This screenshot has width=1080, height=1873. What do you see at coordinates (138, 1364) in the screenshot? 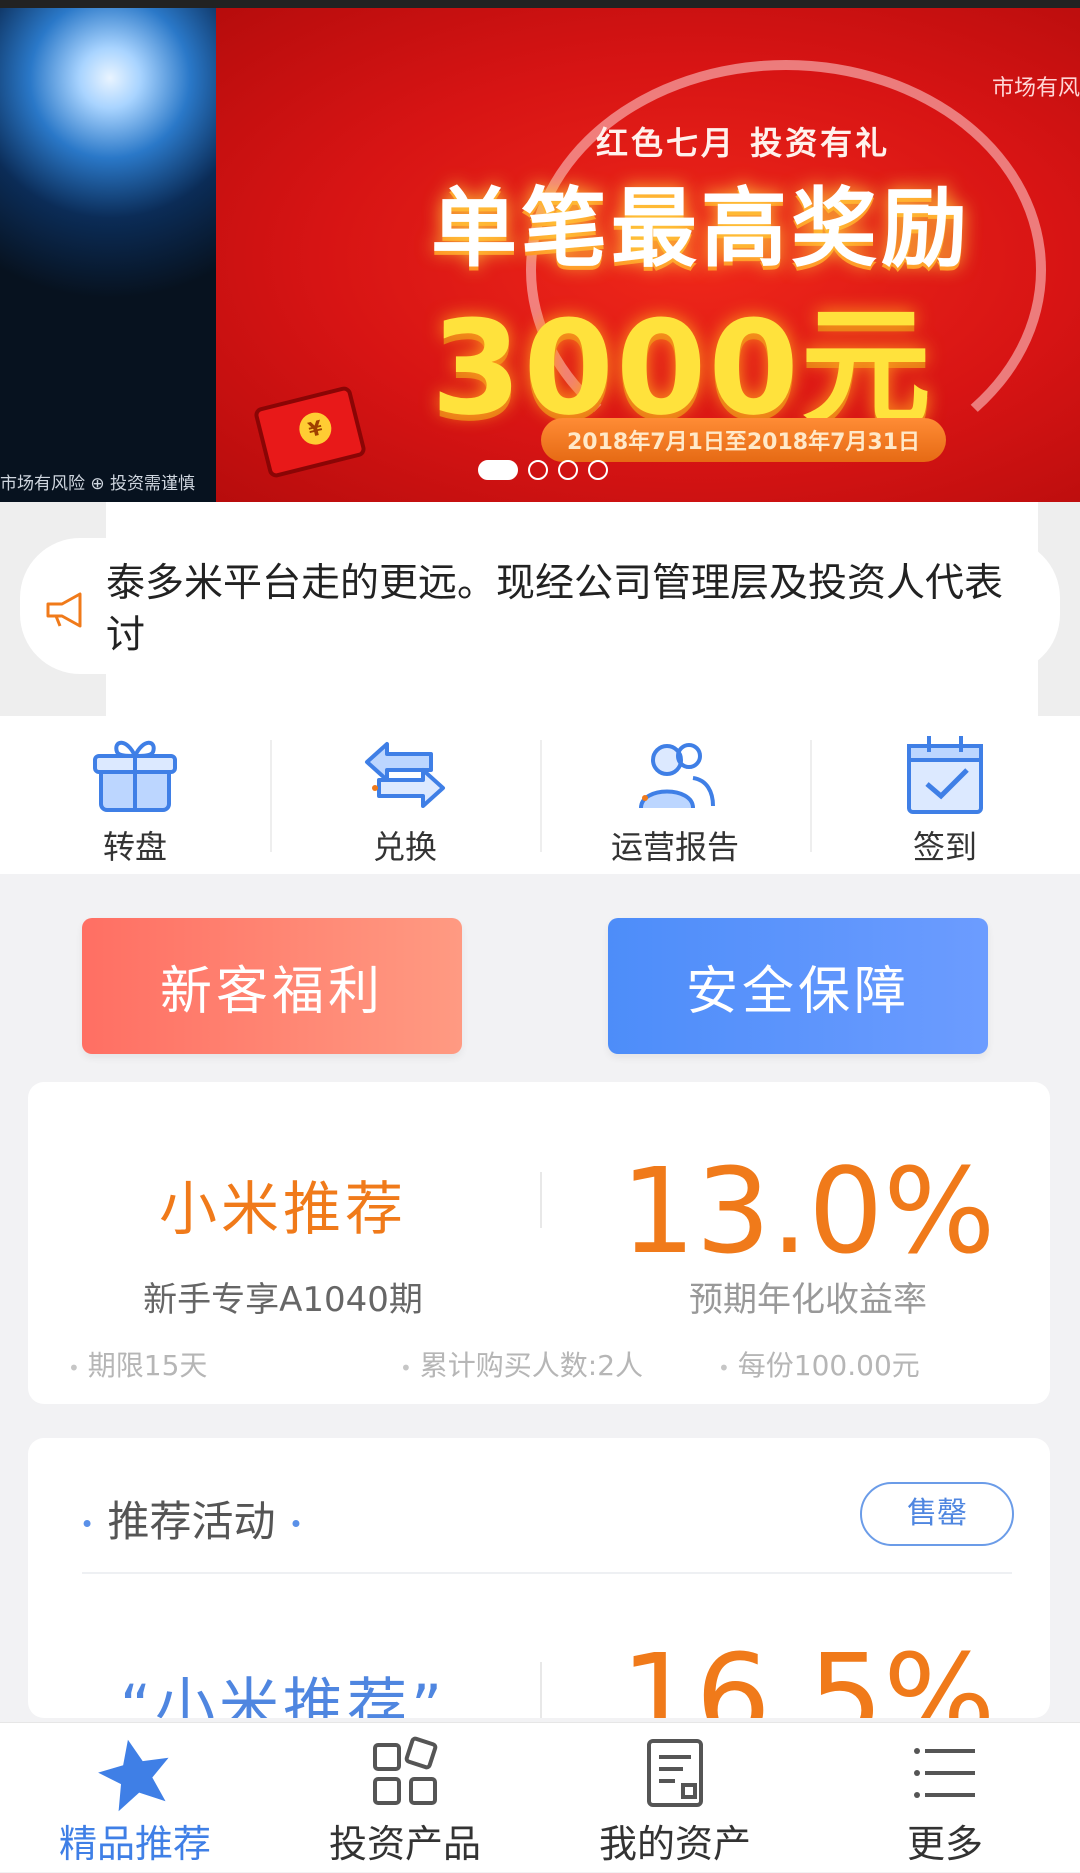
I see `product-term: 期限15天` at bounding box center [138, 1364].